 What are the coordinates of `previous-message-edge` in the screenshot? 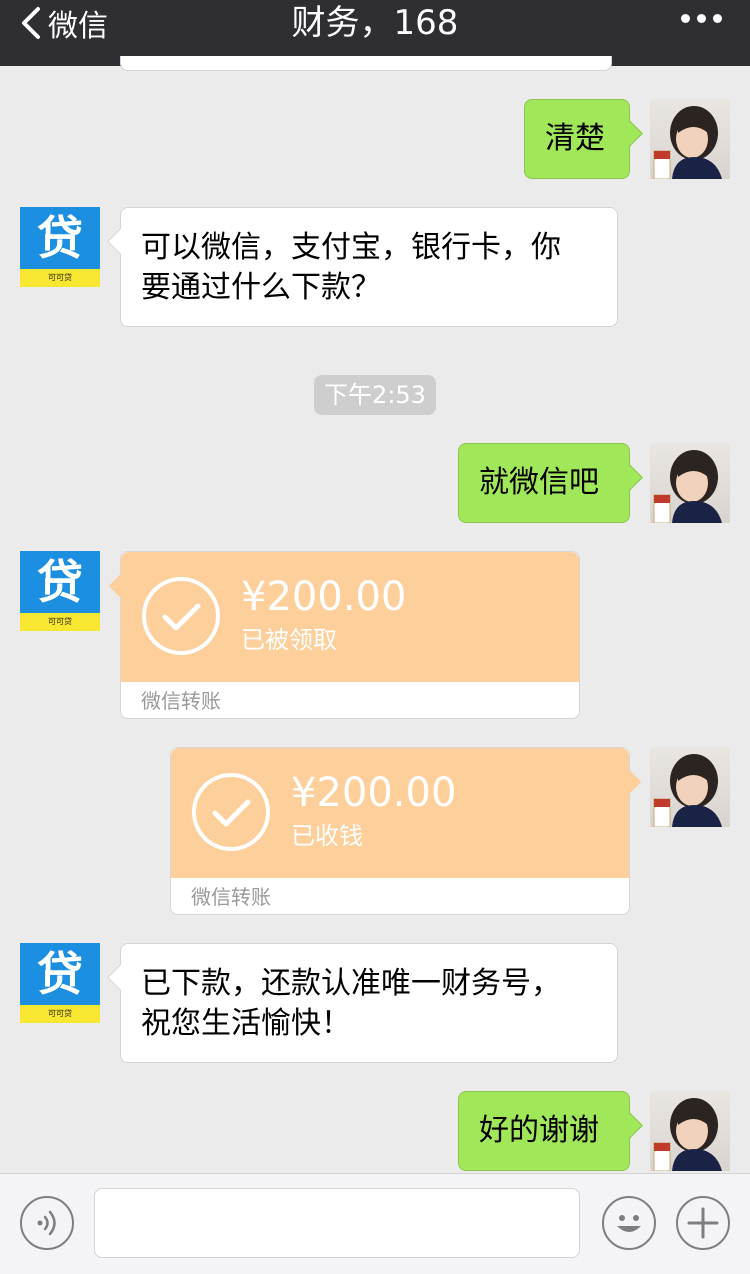 It's located at (366, 63).